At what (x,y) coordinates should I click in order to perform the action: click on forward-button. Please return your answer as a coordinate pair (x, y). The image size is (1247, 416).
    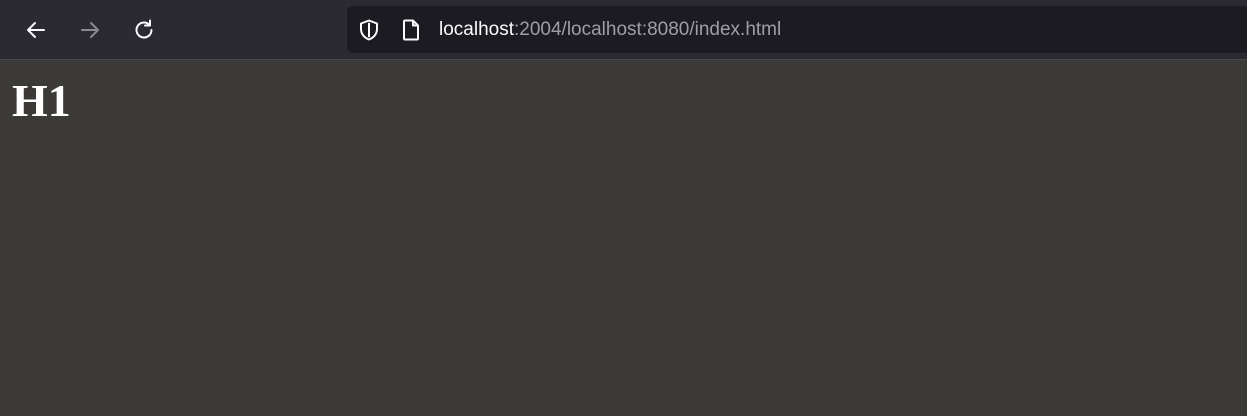
    Looking at the image, I should click on (90, 30).